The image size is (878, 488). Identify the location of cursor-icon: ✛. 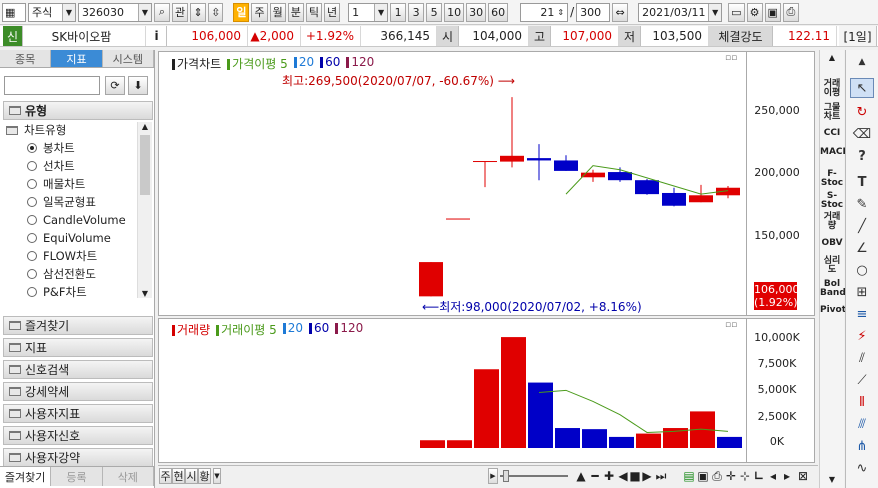
(731, 476).